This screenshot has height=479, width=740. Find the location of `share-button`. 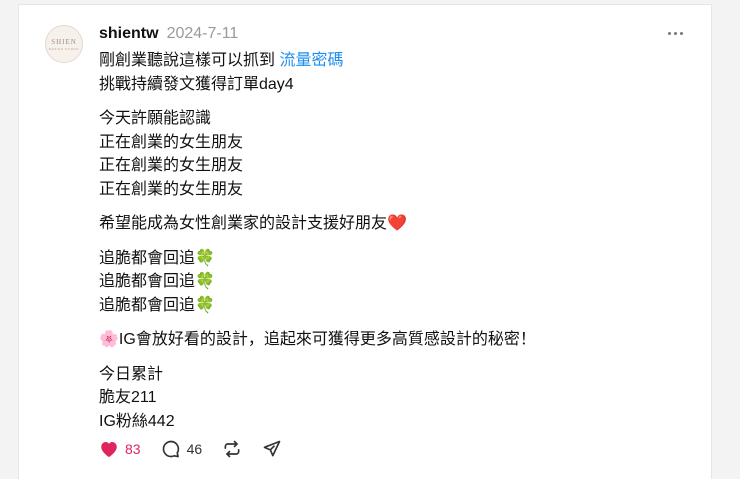

share-button is located at coordinates (272, 449).